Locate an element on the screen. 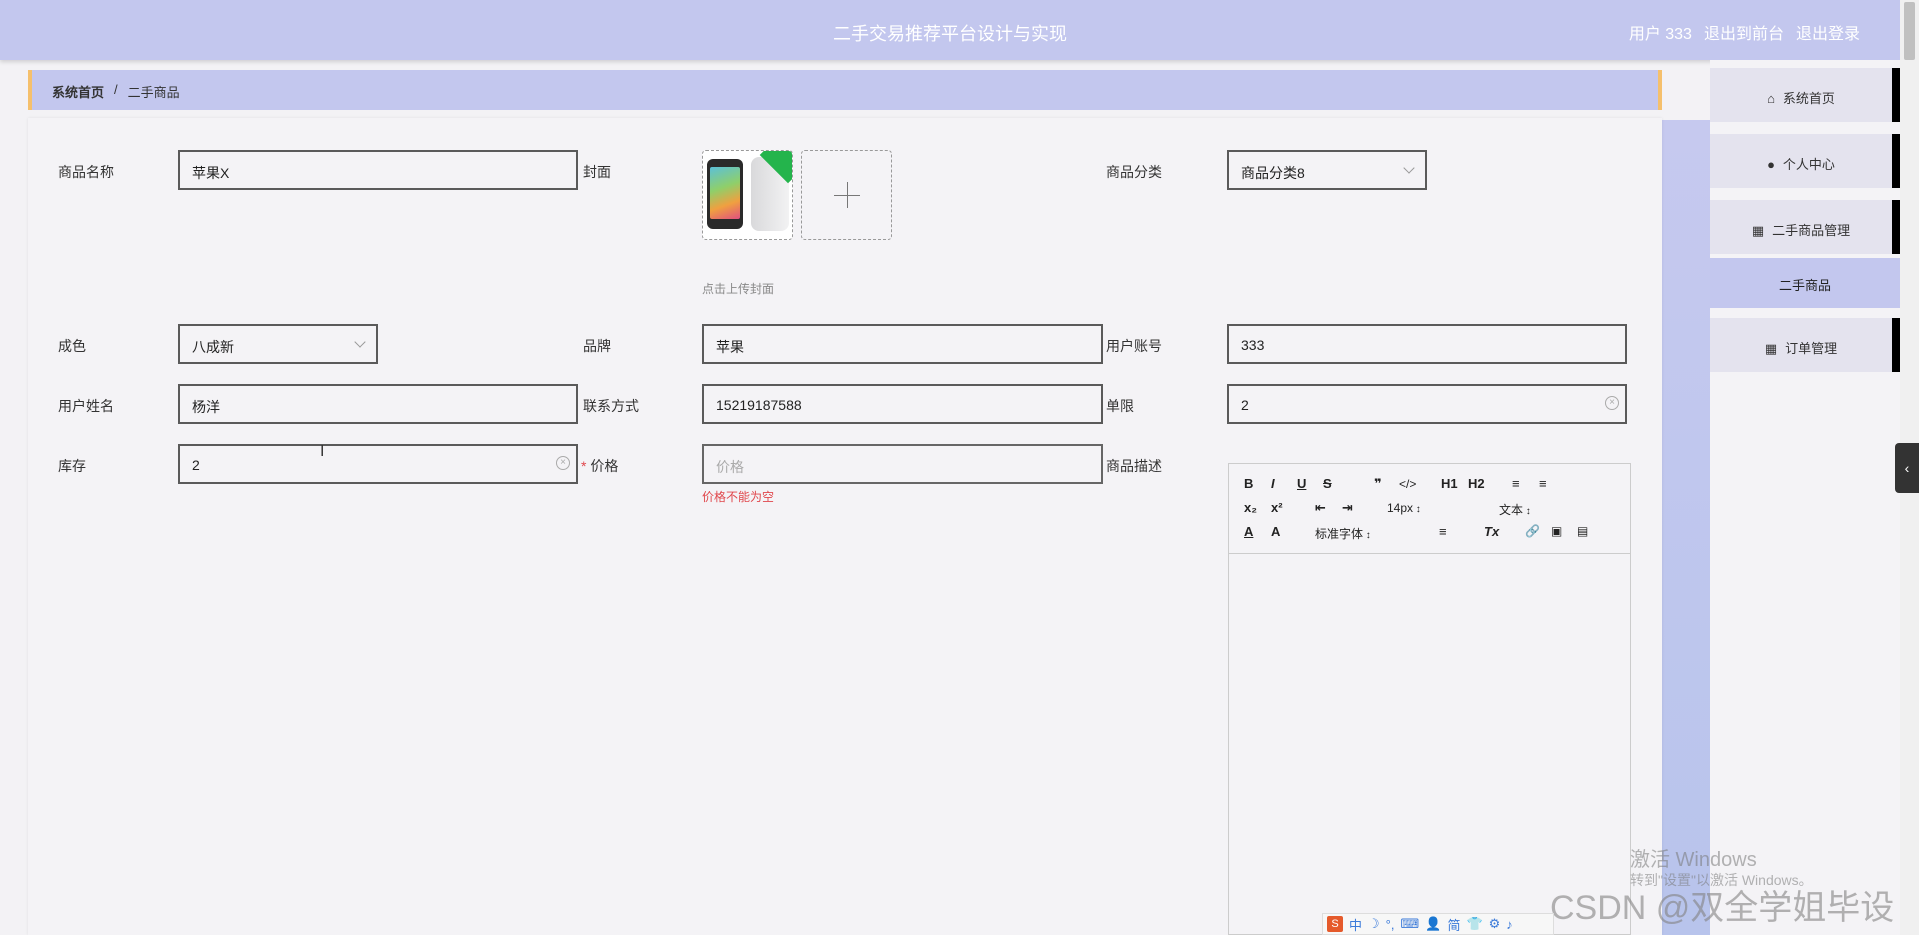 The image size is (1919, 935). front-link: 退出到前台 is located at coordinates (1744, 32).